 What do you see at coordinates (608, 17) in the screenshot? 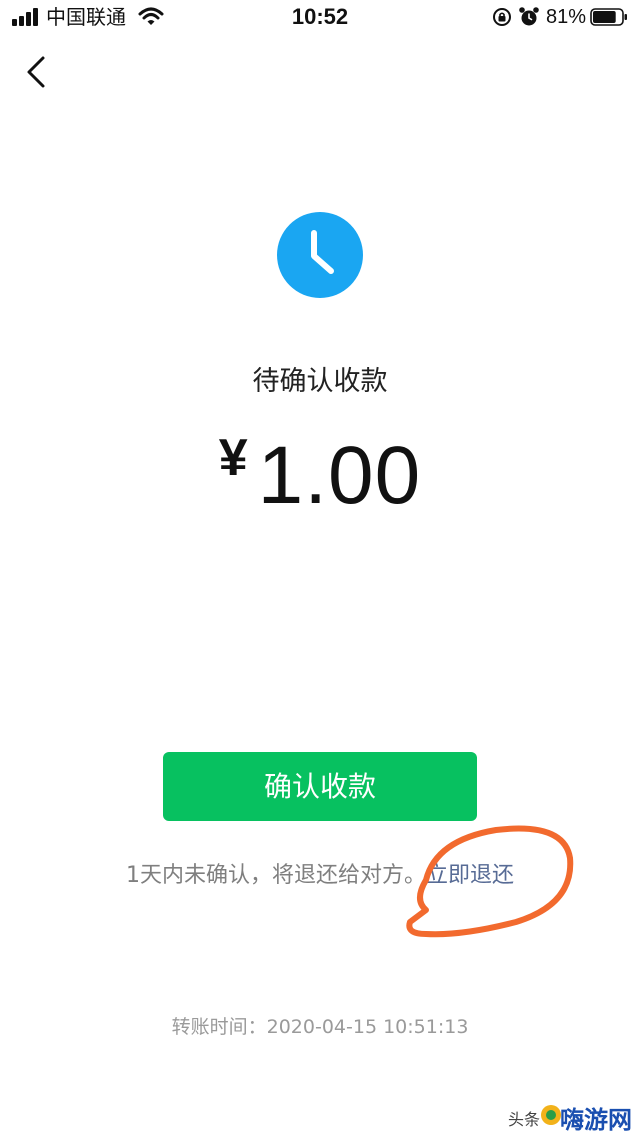
I see `battery-icon` at bounding box center [608, 17].